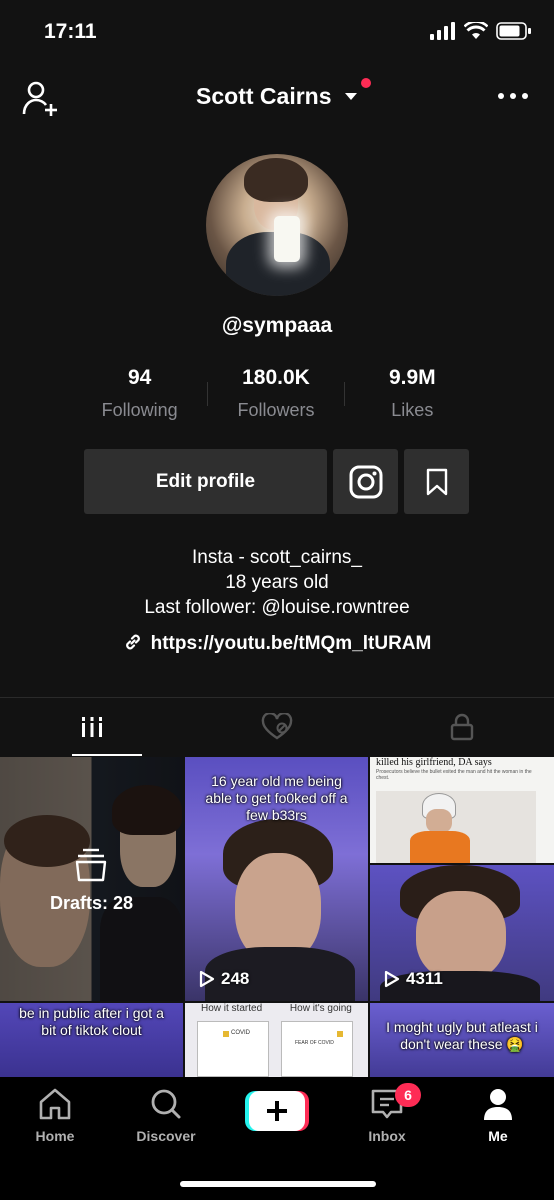  What do you see at coordinates (476, 30) in the screenshot?
I see `wifi-icon` at bounding box center [476, 30].